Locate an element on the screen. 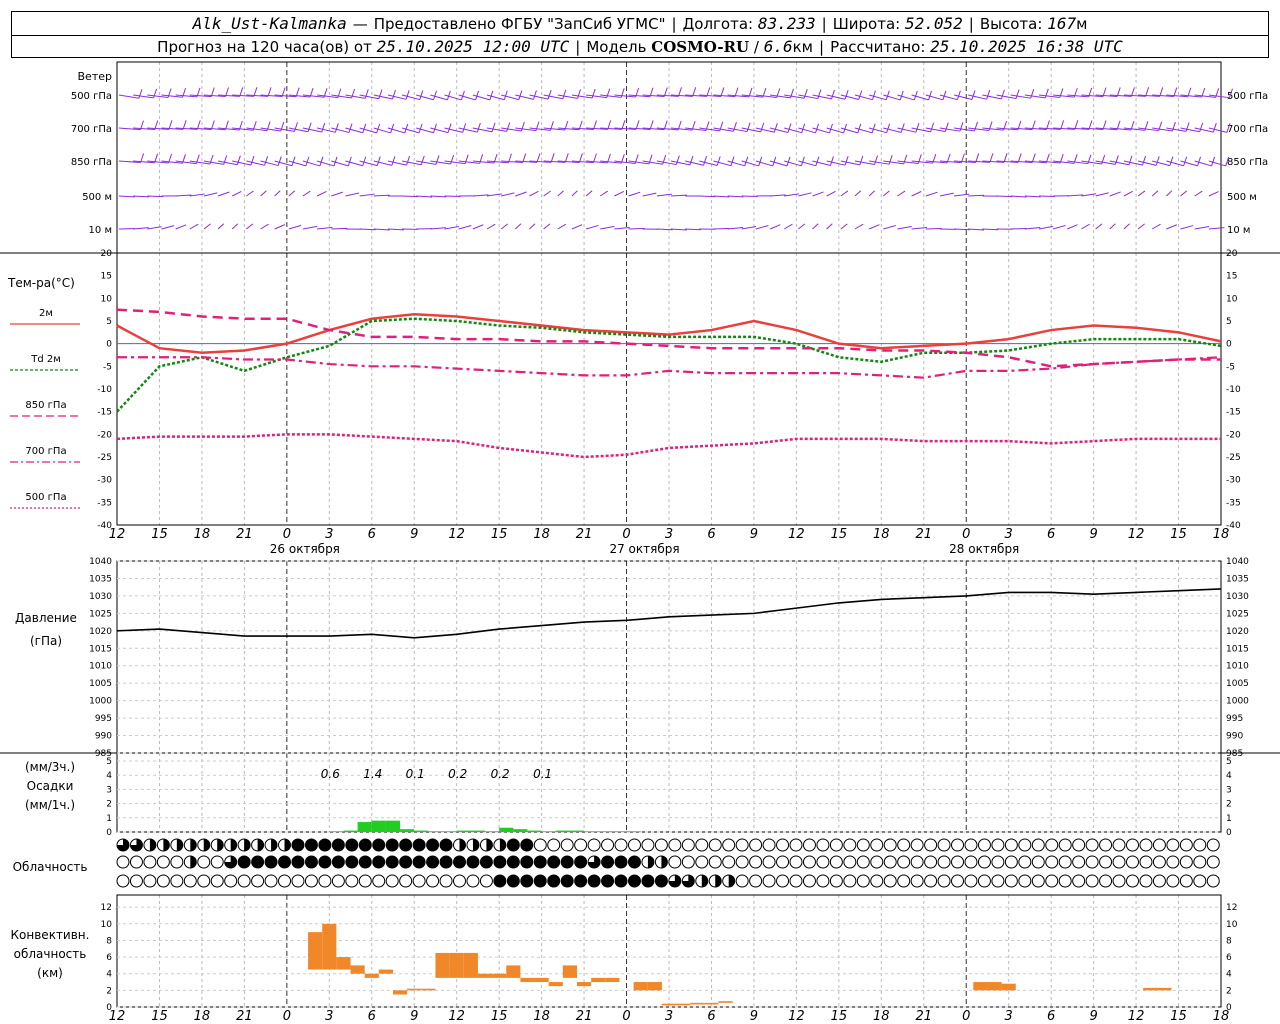 The width and height of the screenshot is (1280, 1024). conv-ytick: 4 is located at coordinates (109, 975).